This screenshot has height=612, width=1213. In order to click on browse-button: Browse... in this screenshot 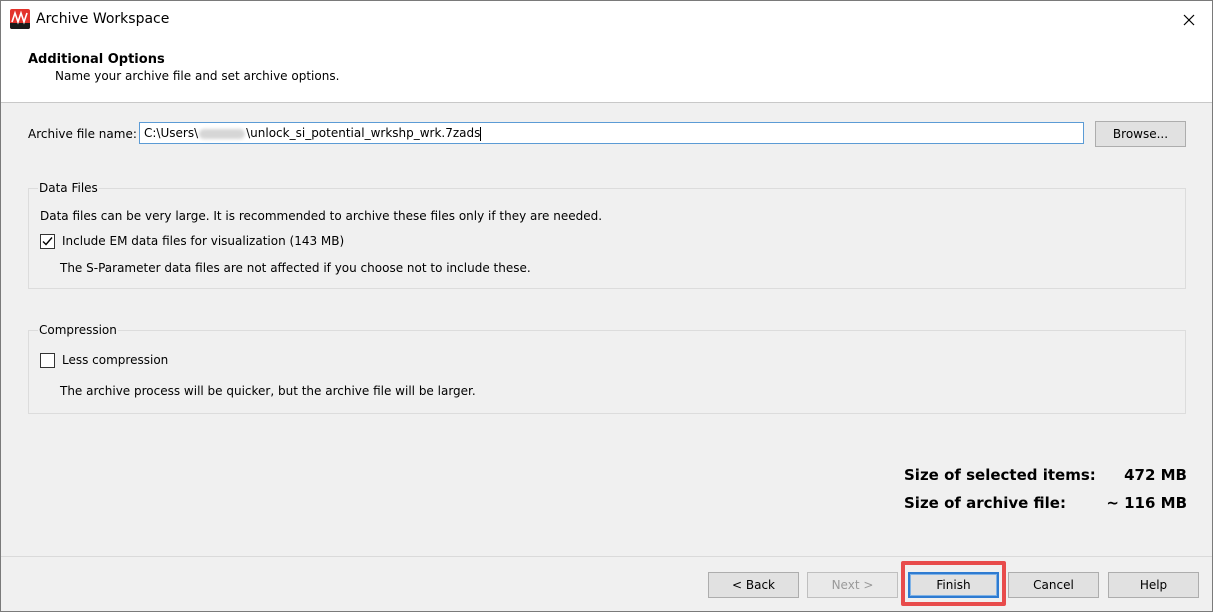, I will do `click(1140, 134)`.